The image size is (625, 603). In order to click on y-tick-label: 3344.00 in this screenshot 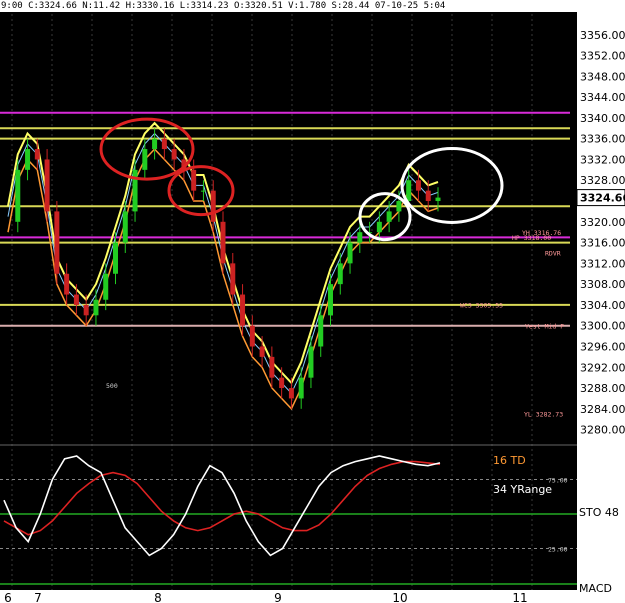, I will do `click(602, 97)`.